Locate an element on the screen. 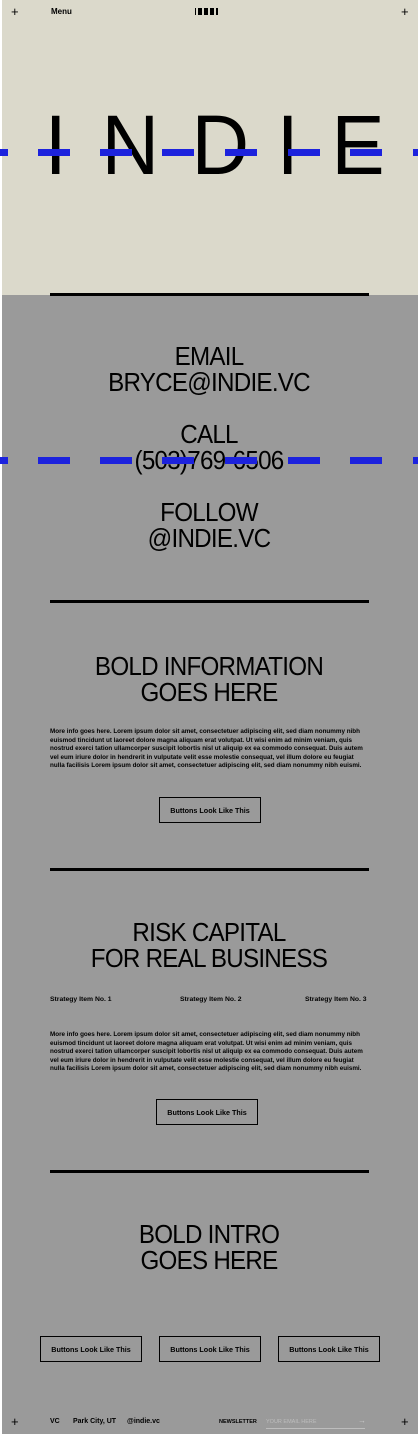 This screenshot has height=1434, width=418. intro-button-2: Buttons Look Like This is located at coordinates (210, 1349).